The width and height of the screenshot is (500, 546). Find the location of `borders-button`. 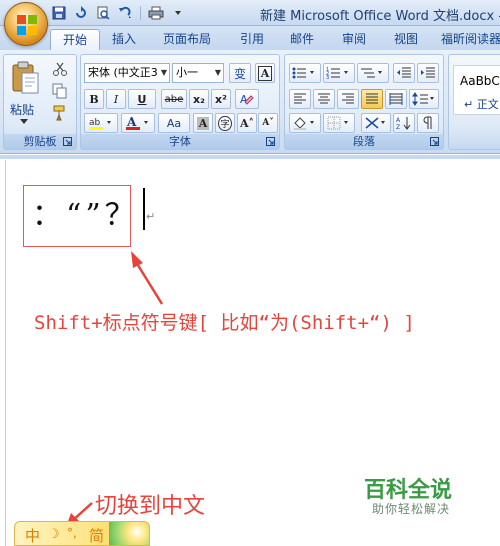

borders-button is located at coordinates (339, 123).